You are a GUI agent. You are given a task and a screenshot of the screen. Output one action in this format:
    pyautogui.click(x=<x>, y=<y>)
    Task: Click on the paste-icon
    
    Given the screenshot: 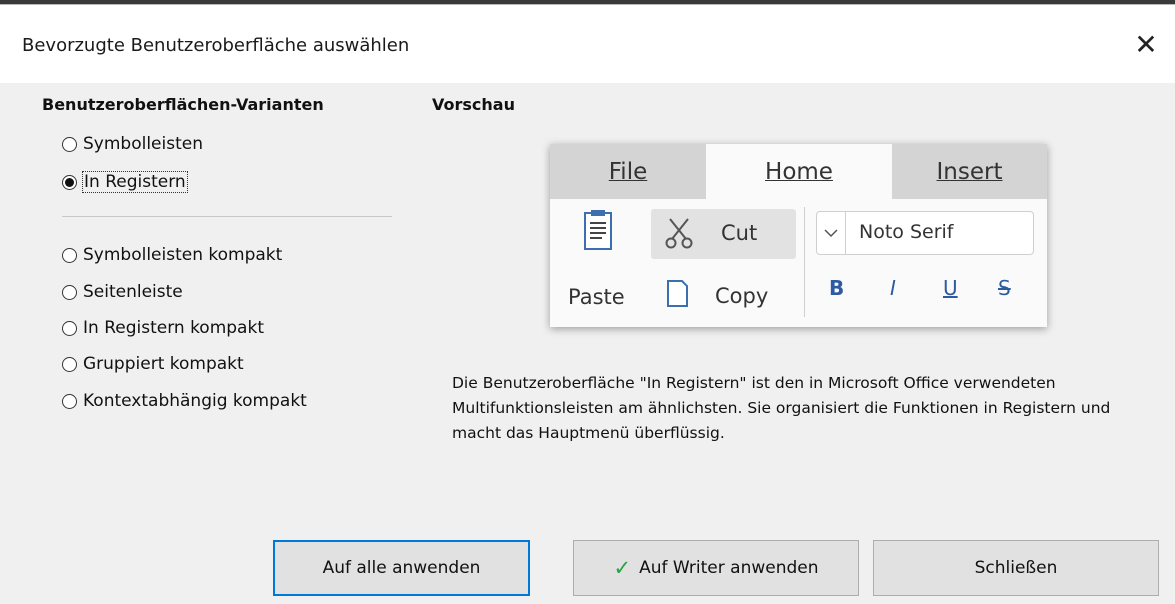 What is the action you would take?
    pyautogui.click(x=598, y=230)
    